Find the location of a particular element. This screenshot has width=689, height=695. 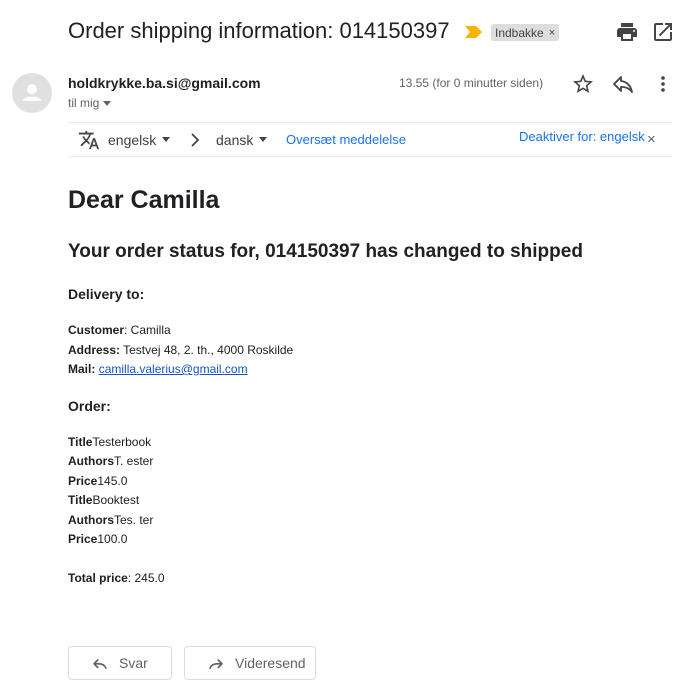

reply-button: Svar is located at coordinates (120, 663).